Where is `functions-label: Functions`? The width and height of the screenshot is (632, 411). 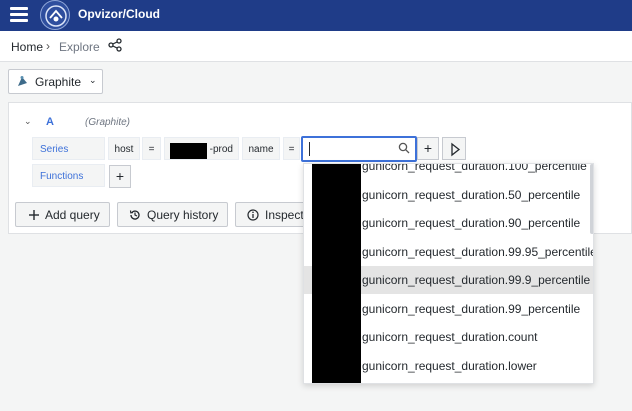
functions-label: Functions is located at coordinates (68, 175).